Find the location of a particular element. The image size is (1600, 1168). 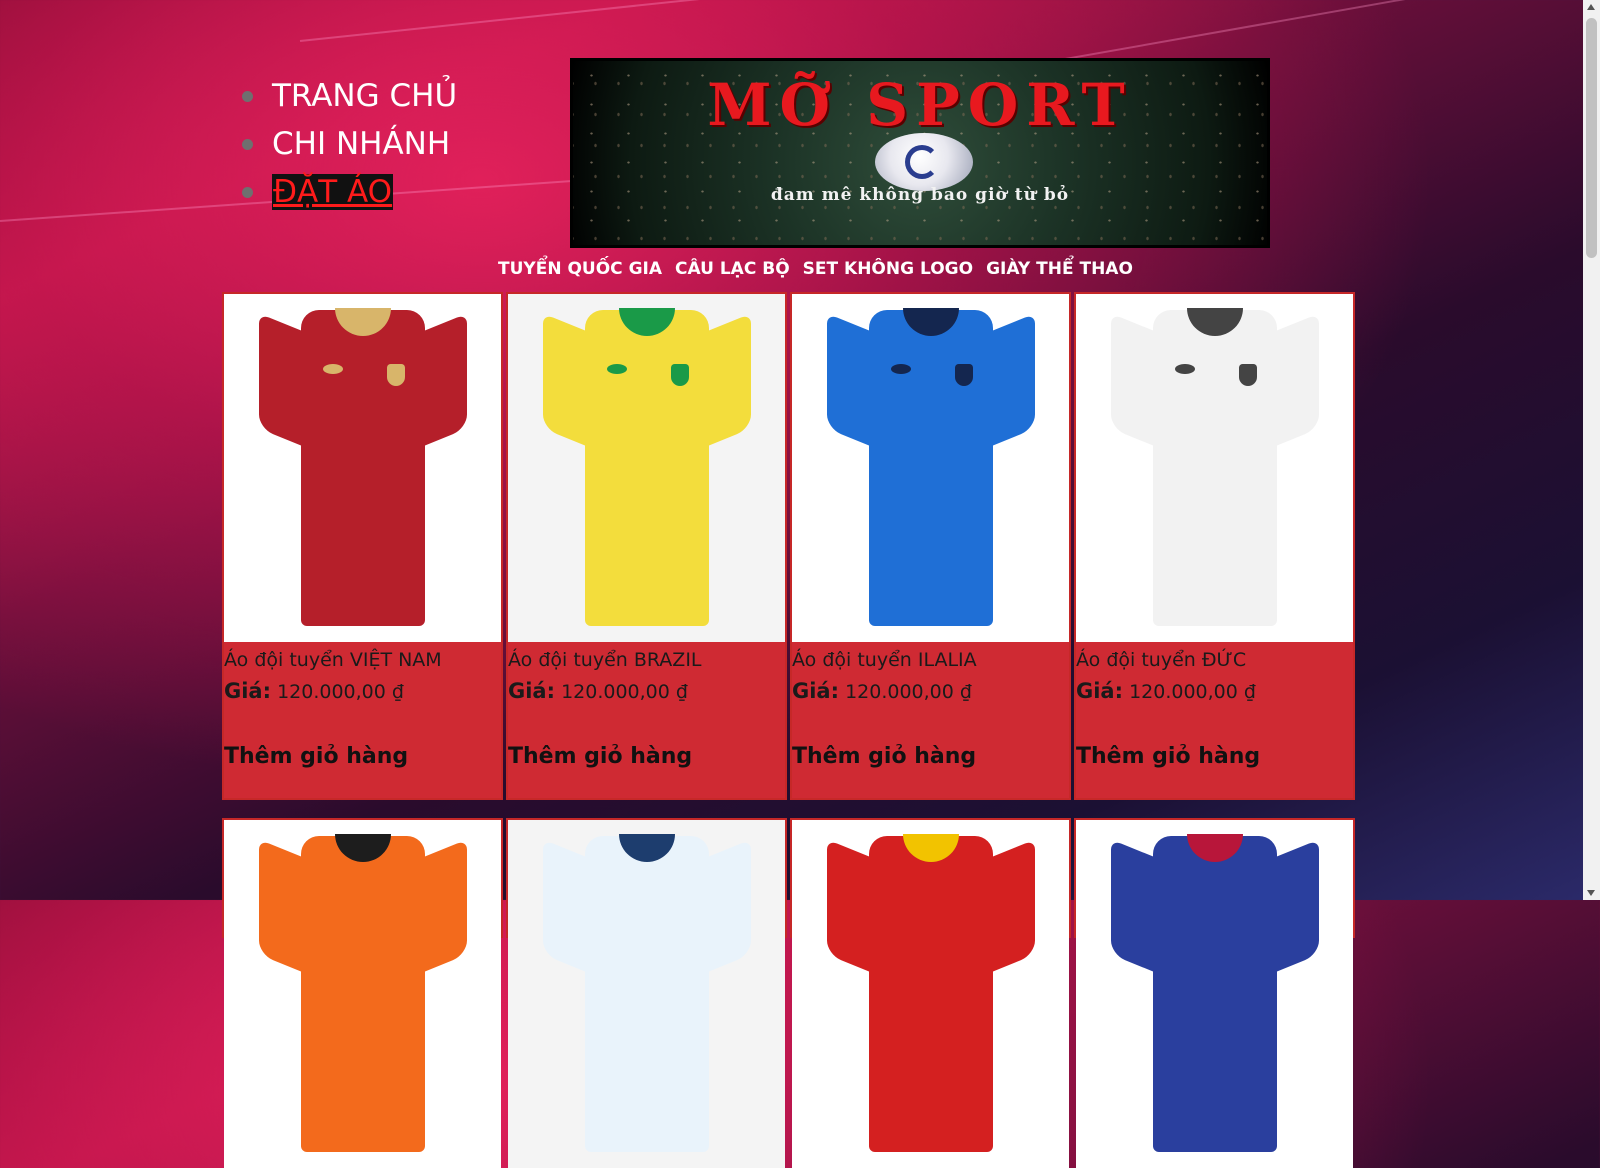

category-clubs: CÂU LẠC BỘ is located at coordinates (732, 269).